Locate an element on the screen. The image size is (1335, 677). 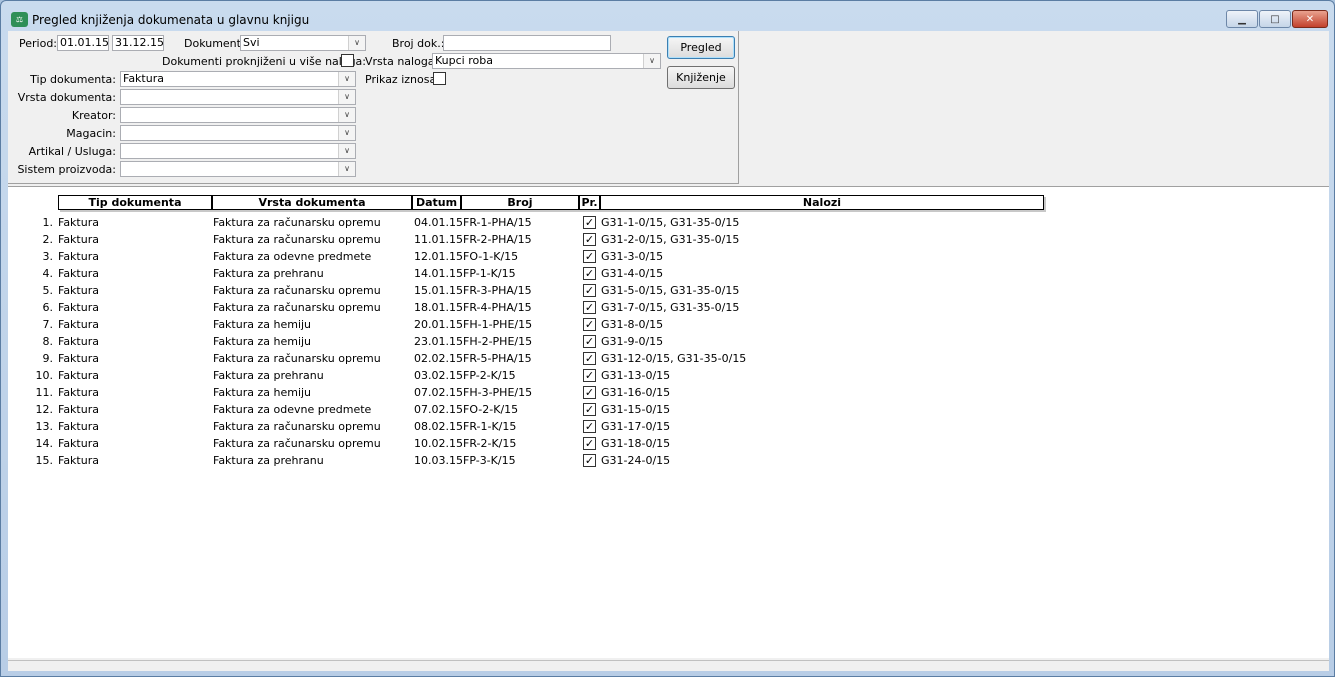
row-number-cell: 7. is located at coordinates (48, 324).